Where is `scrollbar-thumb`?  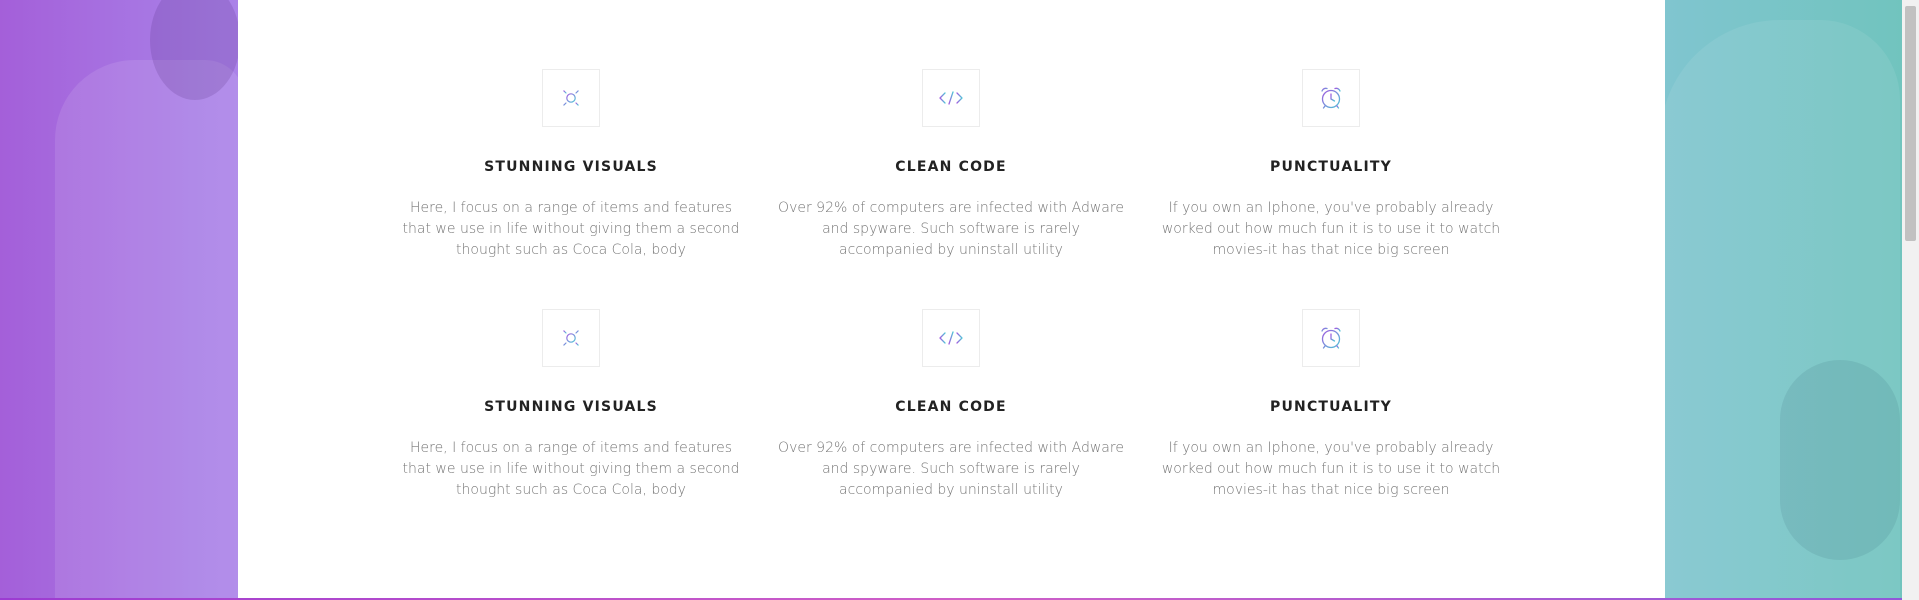
scrollbar-thumb is located at coordinates (1910, 123).